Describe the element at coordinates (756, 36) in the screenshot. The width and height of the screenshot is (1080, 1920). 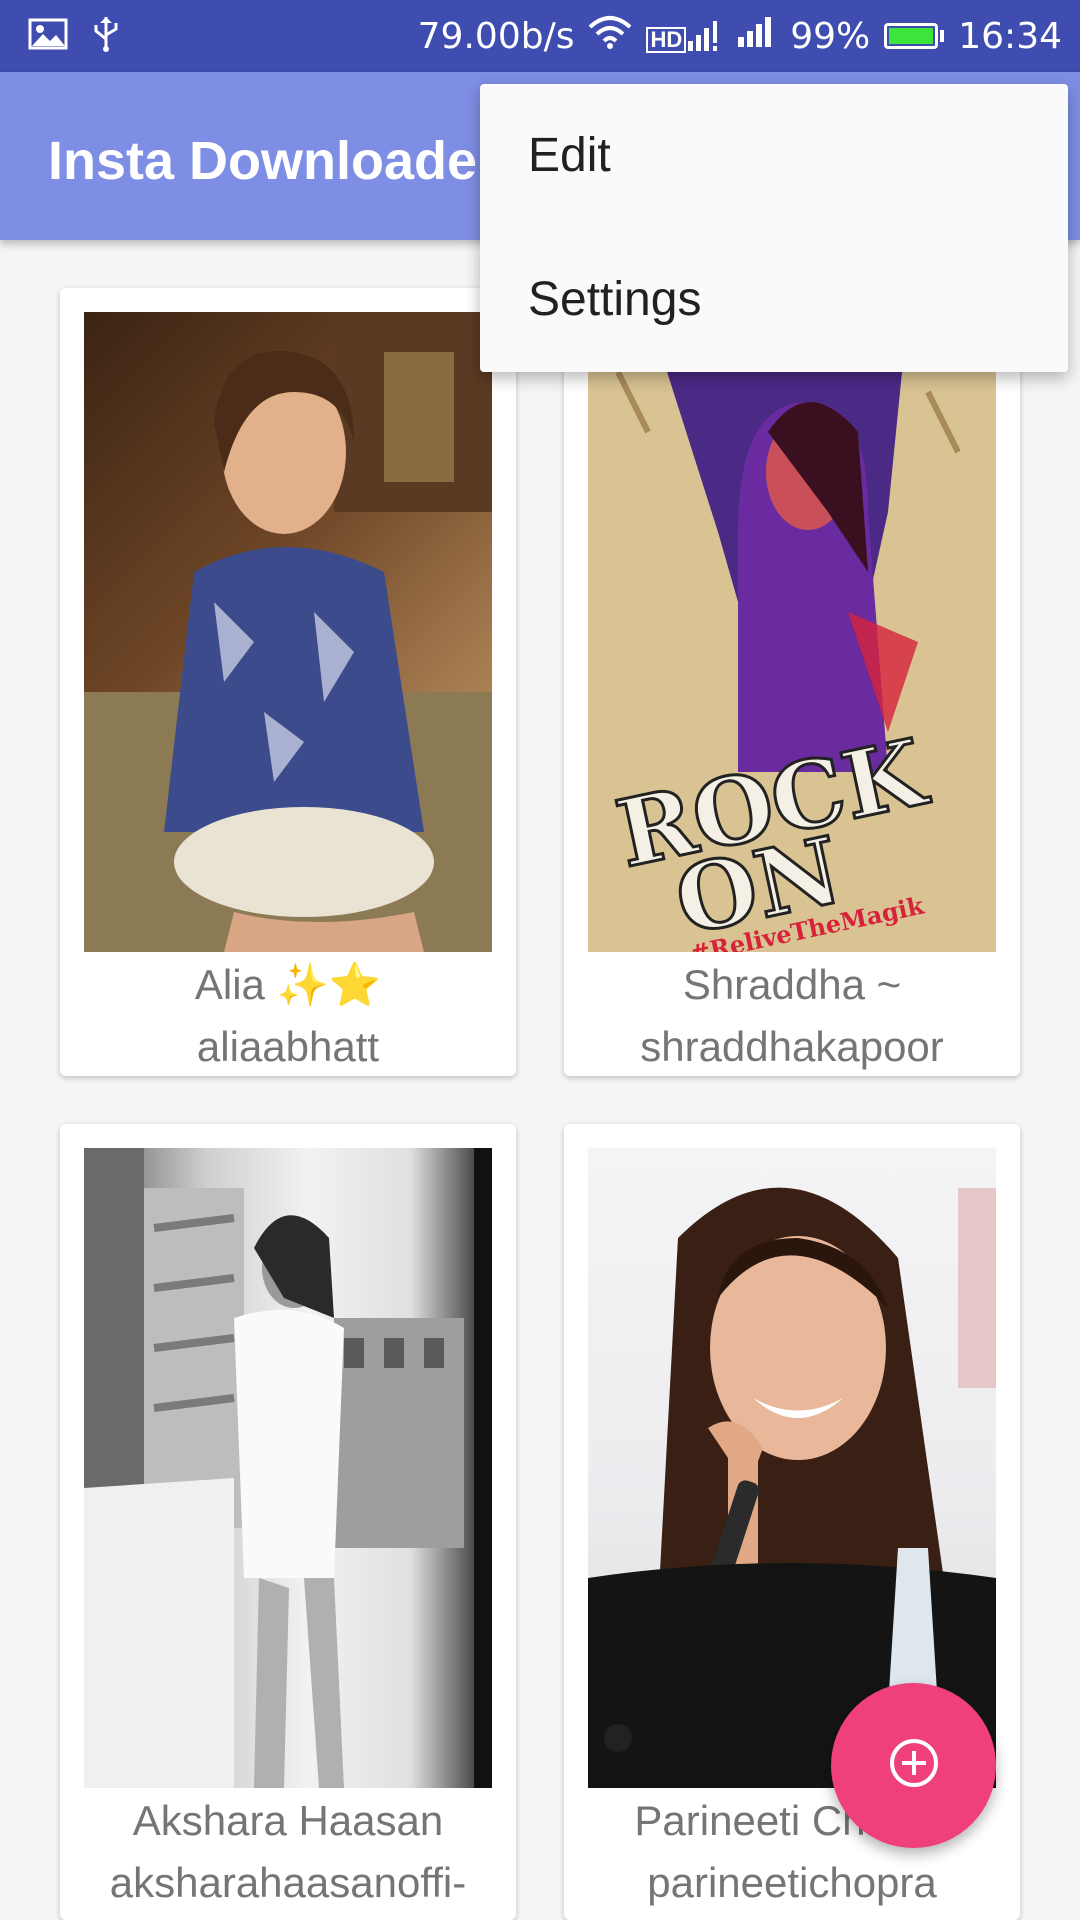
I see `signal-icon` at that location.